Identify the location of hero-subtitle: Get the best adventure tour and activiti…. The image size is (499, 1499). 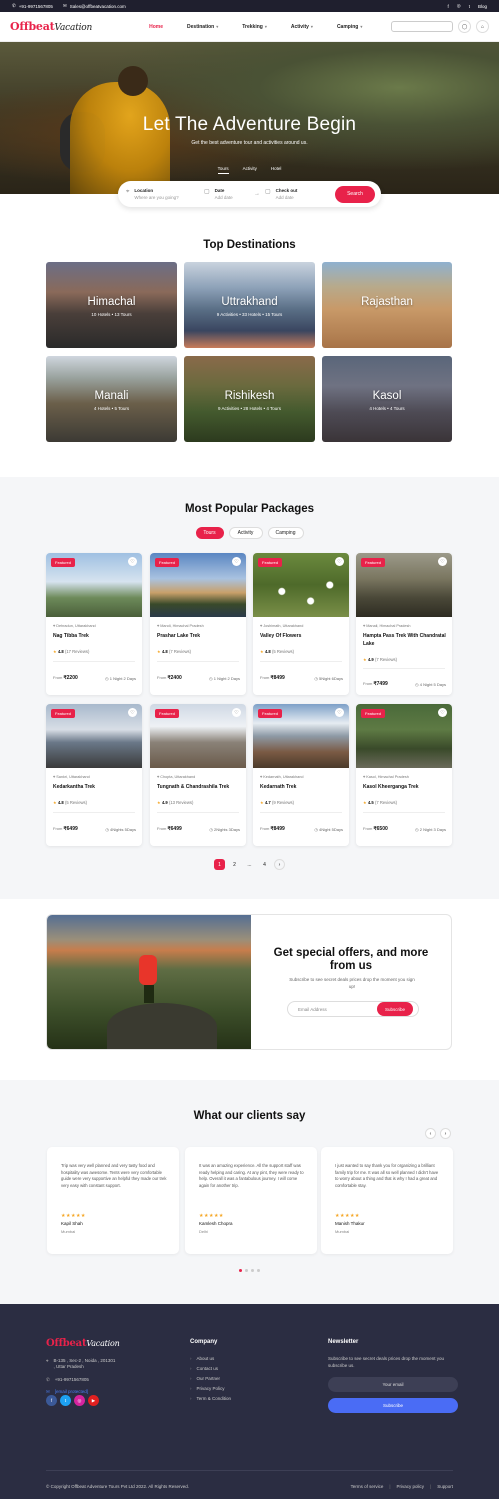
(249, 143).